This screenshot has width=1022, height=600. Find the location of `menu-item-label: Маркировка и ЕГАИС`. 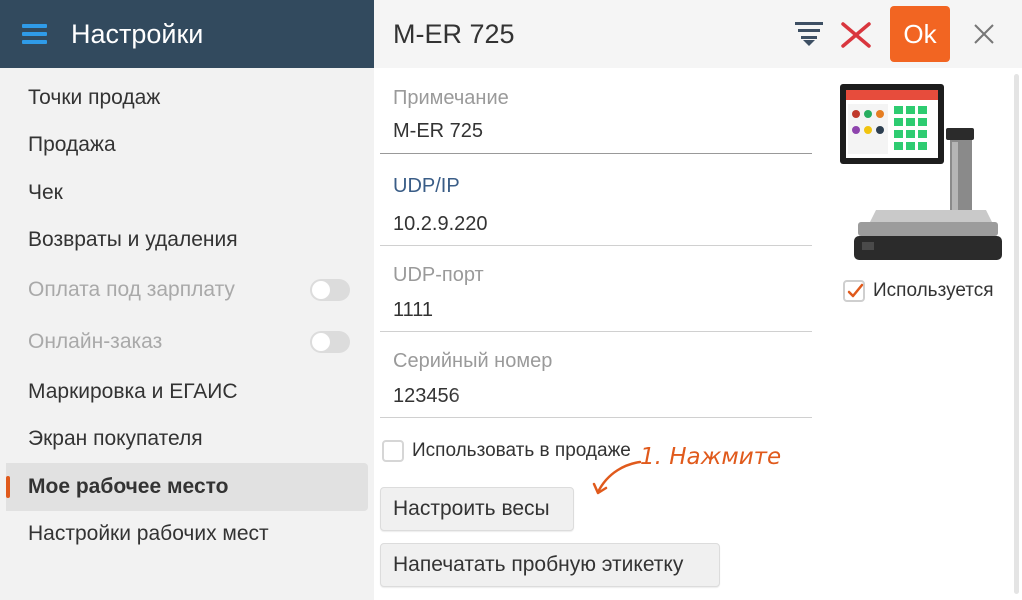

menu-item-label: Маркировка и ЕГАИС is located at coordinates (133, 391).